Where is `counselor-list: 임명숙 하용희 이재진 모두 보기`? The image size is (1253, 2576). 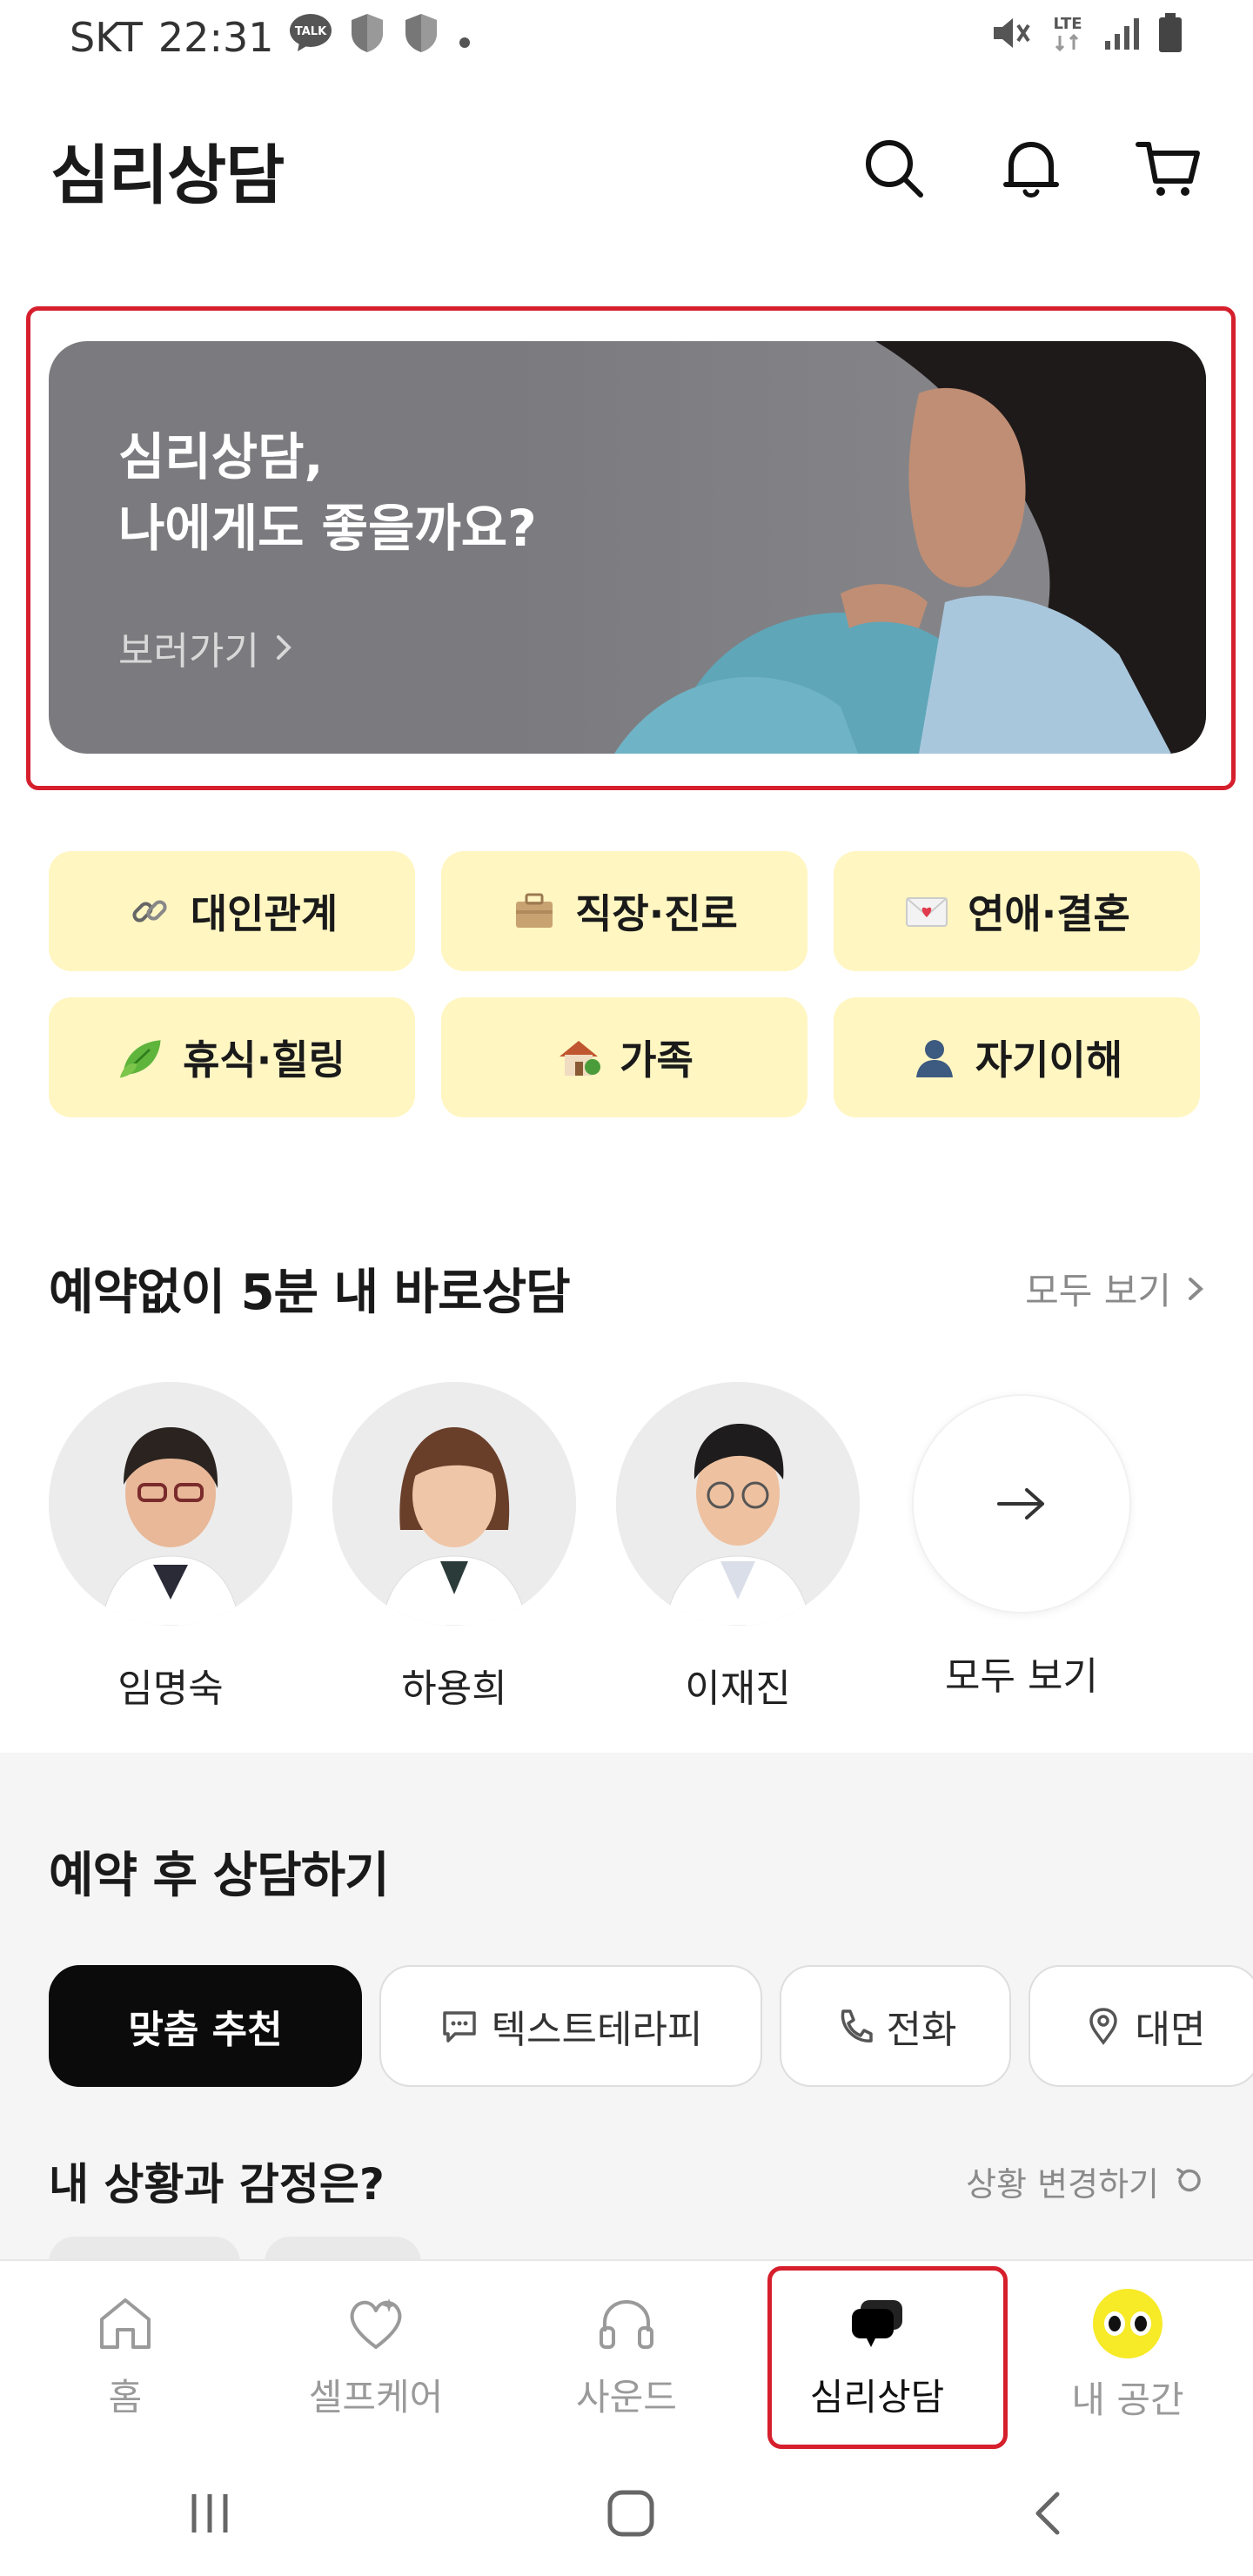 counselor-list: 임명숙 하용희 이재진 모두 보기 is located at coordinates (627, 1547).